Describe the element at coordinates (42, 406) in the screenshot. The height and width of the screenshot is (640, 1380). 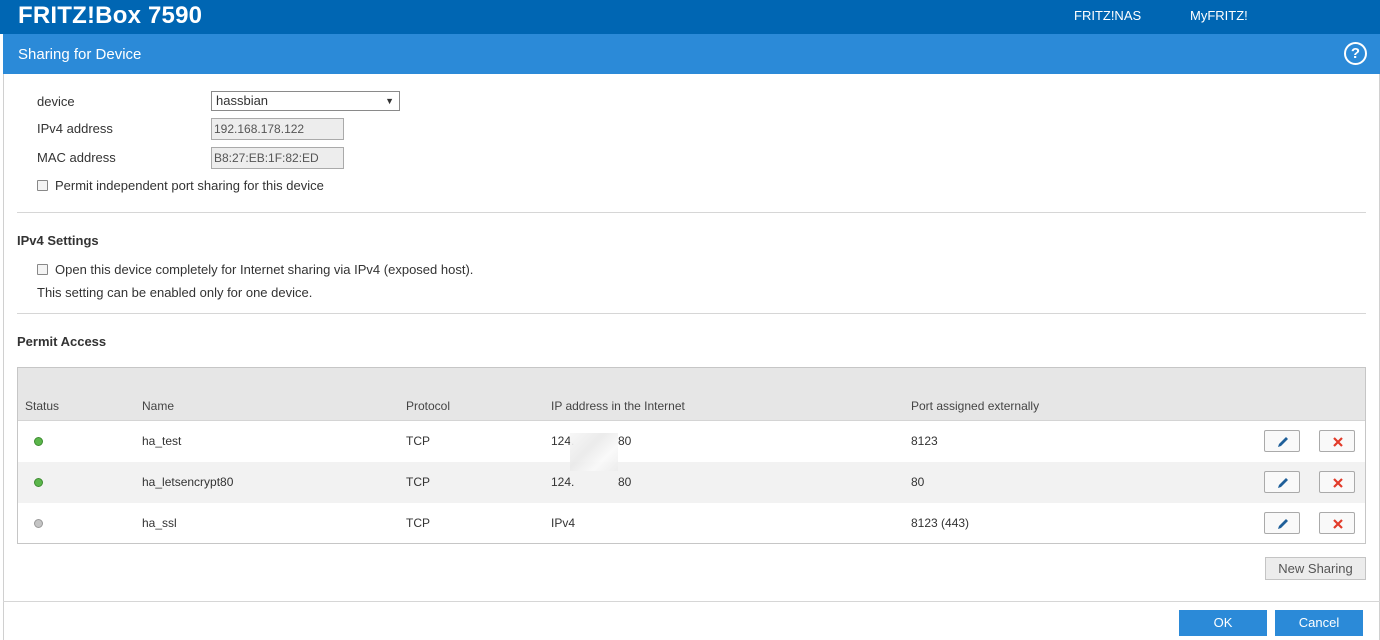
I see `column-header-status: Status` at that location.